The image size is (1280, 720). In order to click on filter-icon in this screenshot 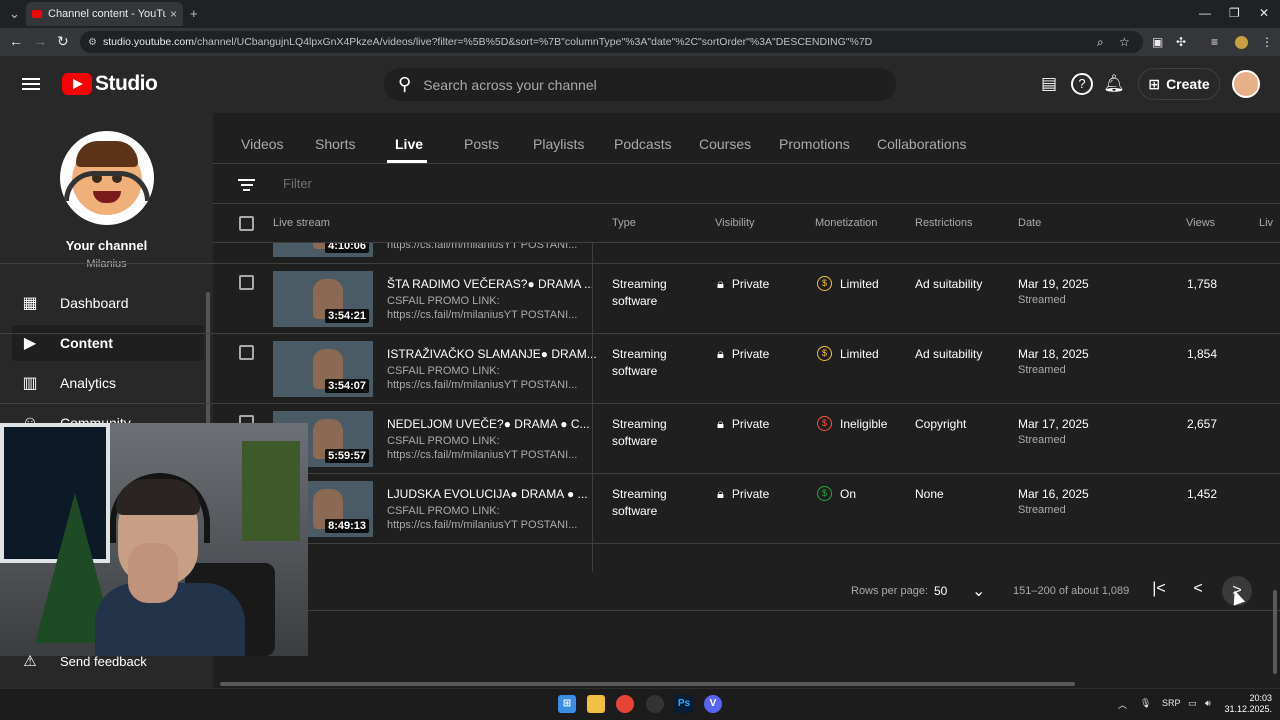, I will do `click(246, 185)`.